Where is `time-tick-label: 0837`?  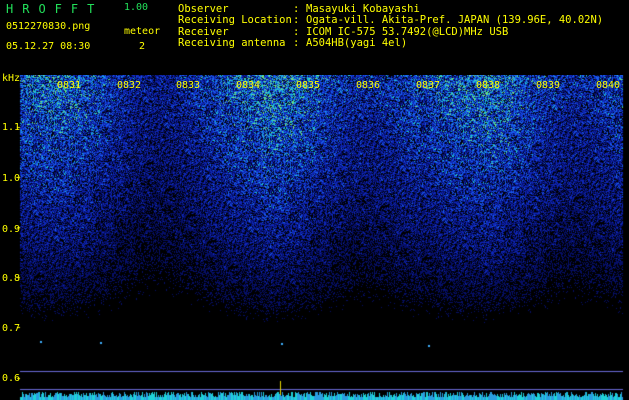
time-tick-label: 0837 is located at coordinates (428, 85).